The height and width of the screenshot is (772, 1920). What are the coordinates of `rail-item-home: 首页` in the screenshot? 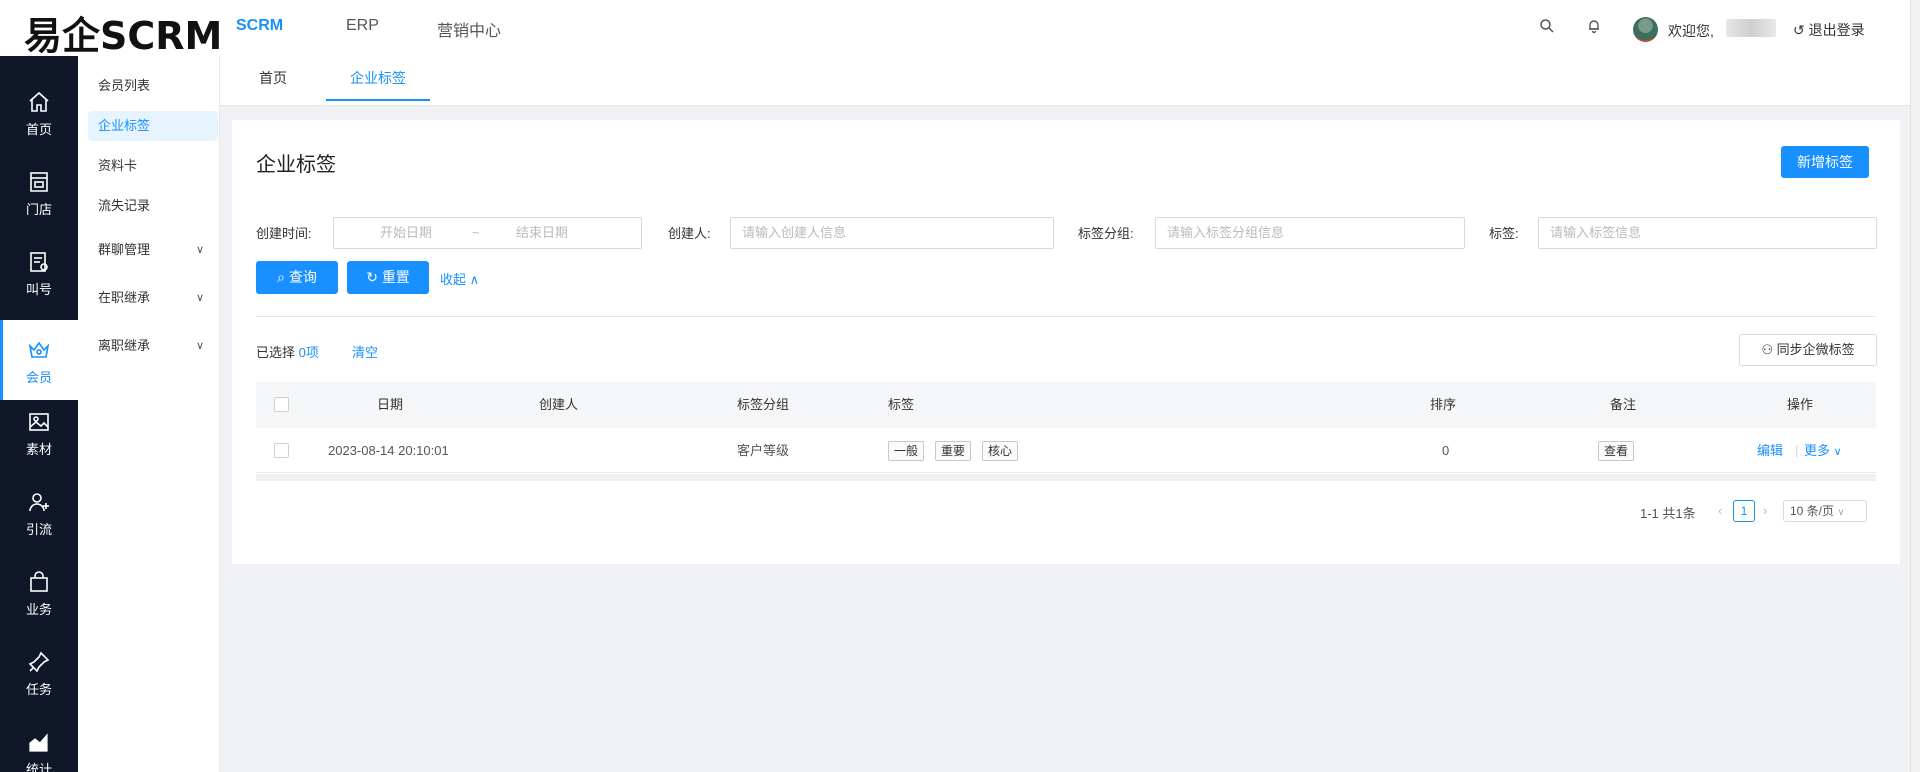 It's located at (39, 112).